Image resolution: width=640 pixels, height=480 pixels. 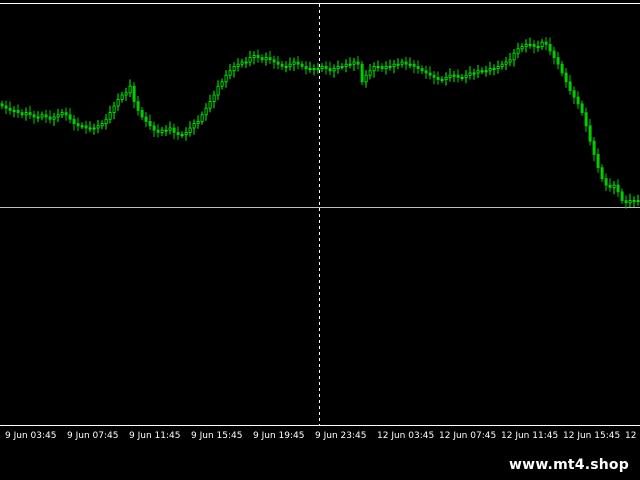 I want to click on x-tick-label: 12 Jun 03:45, so click(x=406, y=436).